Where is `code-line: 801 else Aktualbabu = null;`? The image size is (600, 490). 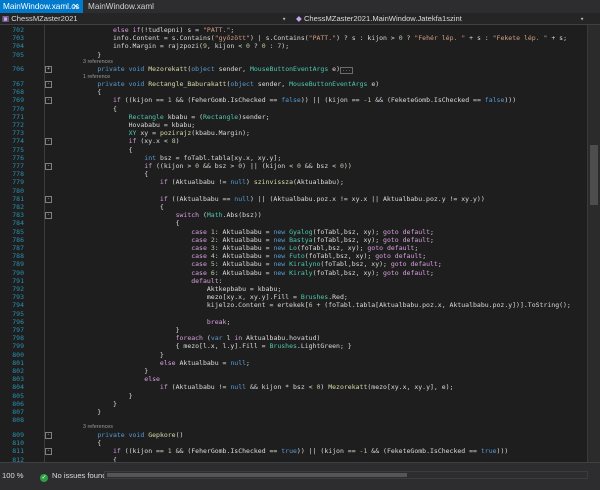
code-line: 801 else Aktualbabu = null; is located at coordinates (294, 363).